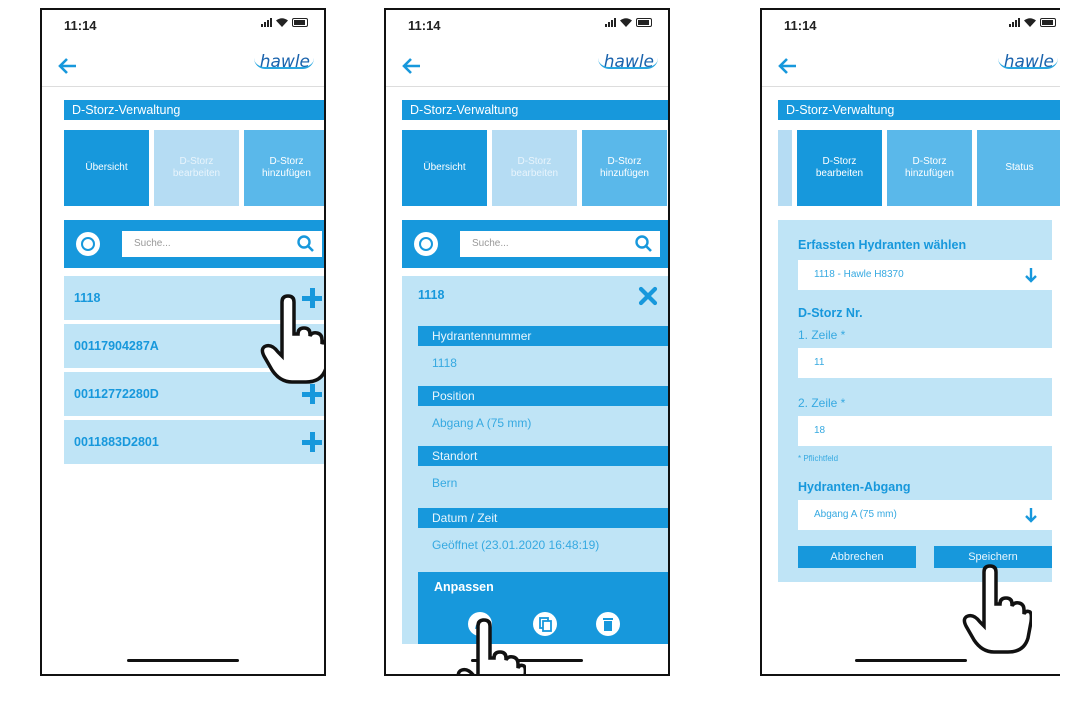 Image resolution: width=1074 pixels, height=706 pixels. Describe the element at coordinates (882, 245) in the screenshot. I see `hydrant-select-heading: Erfassten Hydranten wählen` at that location.